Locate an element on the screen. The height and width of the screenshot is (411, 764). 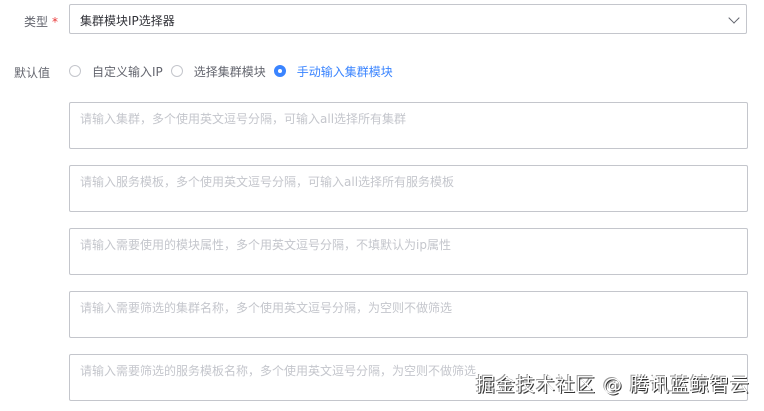
radio-checked-icon is located at coordinates (279, 71).